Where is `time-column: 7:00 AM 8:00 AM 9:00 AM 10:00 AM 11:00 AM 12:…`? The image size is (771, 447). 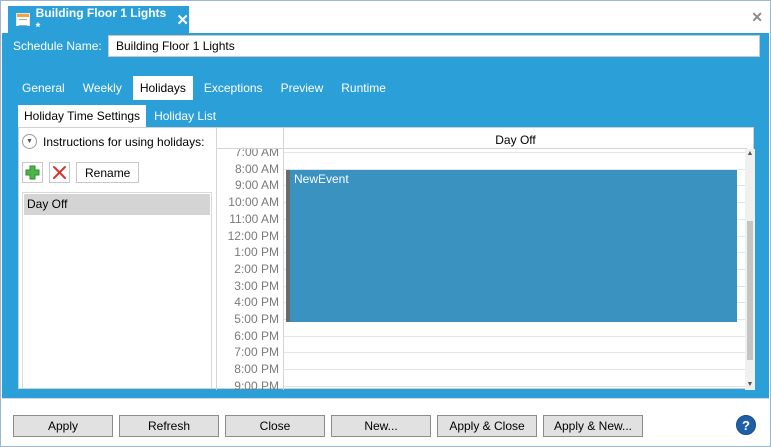
time-column: 7:00 AM 8:00 AM 9:00 AM 10:00 AM 11:00 AM 12:… is located at coordinates (250, 269).